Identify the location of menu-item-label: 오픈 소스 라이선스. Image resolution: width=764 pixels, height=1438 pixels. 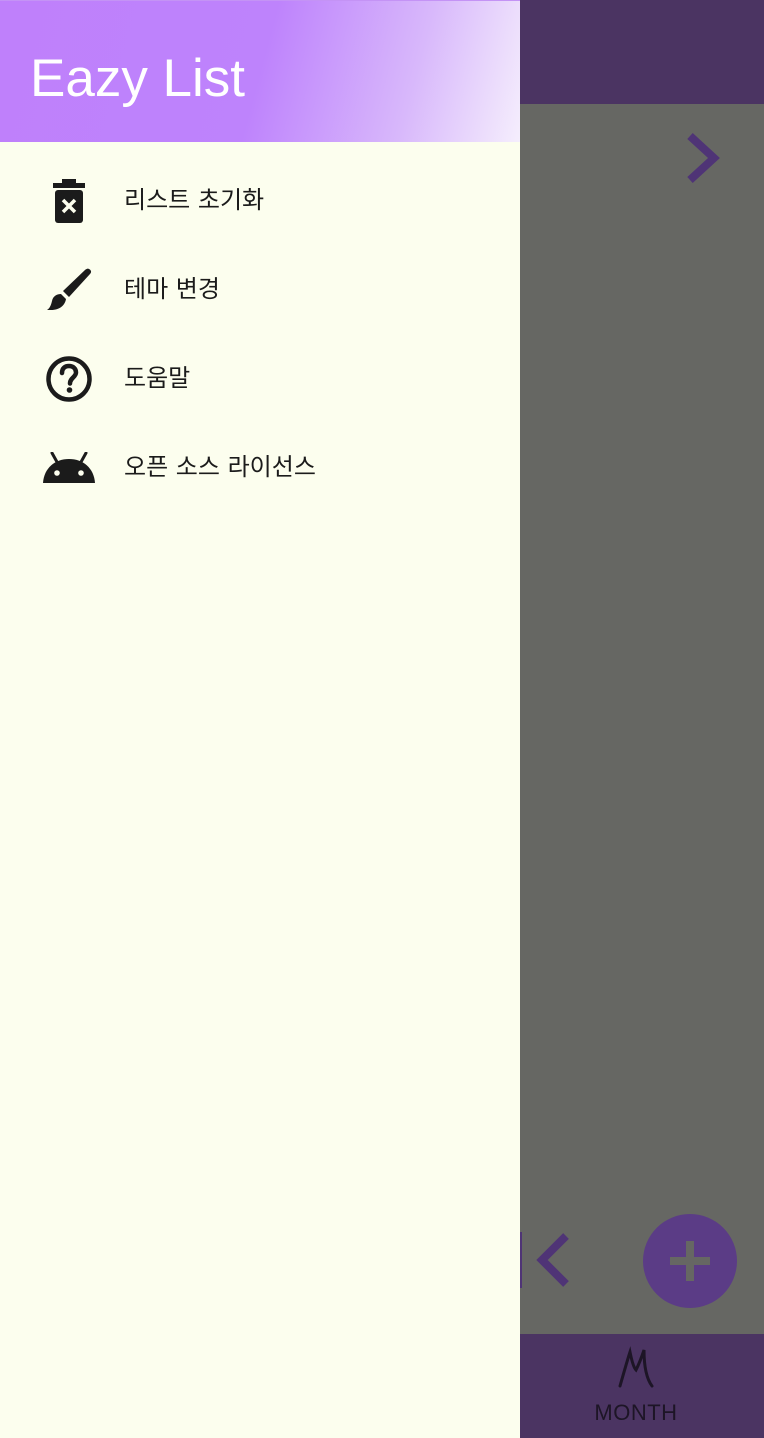
(220, 467).